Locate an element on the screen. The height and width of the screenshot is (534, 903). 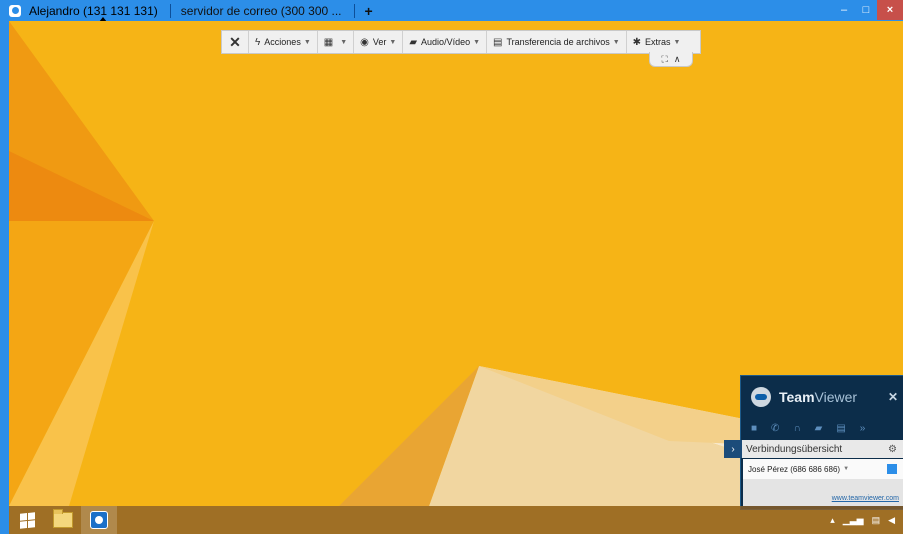
grid-icon: ▦ is located at coordinates (328, 42).